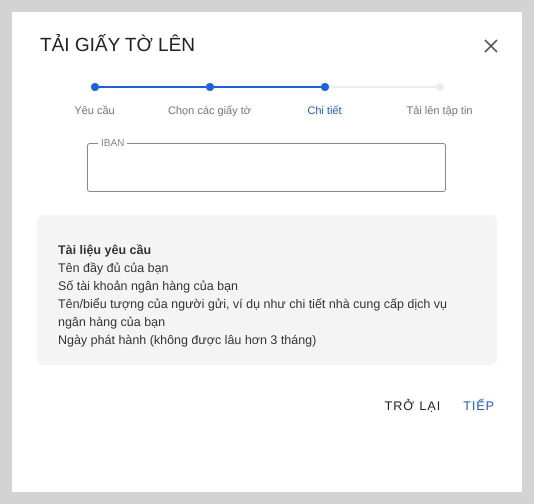  Describe the element at coordinates (94, 110) in the screenshot. I see `step-tab: Yêu cầu` at that location.